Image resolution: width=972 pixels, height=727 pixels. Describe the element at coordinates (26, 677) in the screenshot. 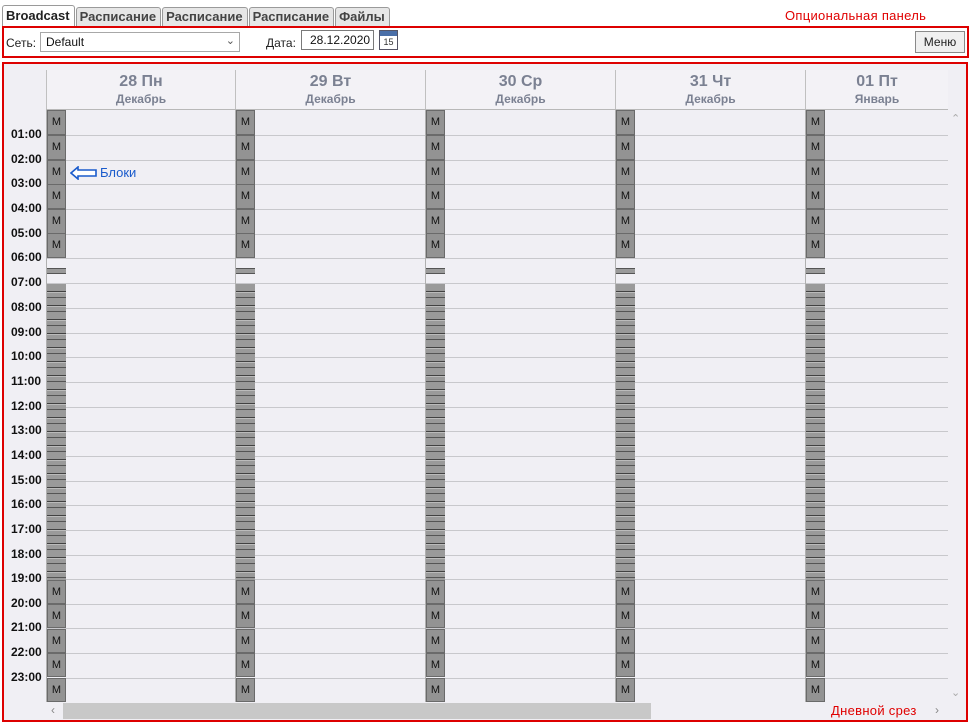

I see `time-label: 23:00` at that location.